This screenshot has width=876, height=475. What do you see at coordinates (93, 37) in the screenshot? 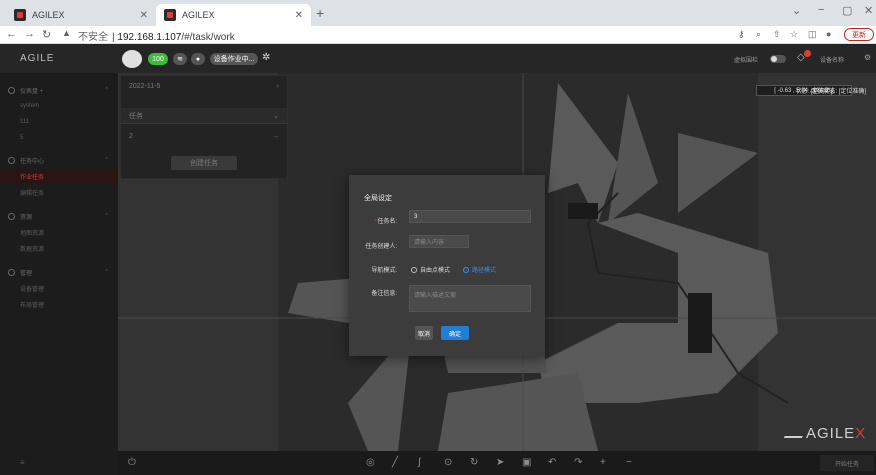
I see `security-label: 不安全` at bounding box center [93, 37].